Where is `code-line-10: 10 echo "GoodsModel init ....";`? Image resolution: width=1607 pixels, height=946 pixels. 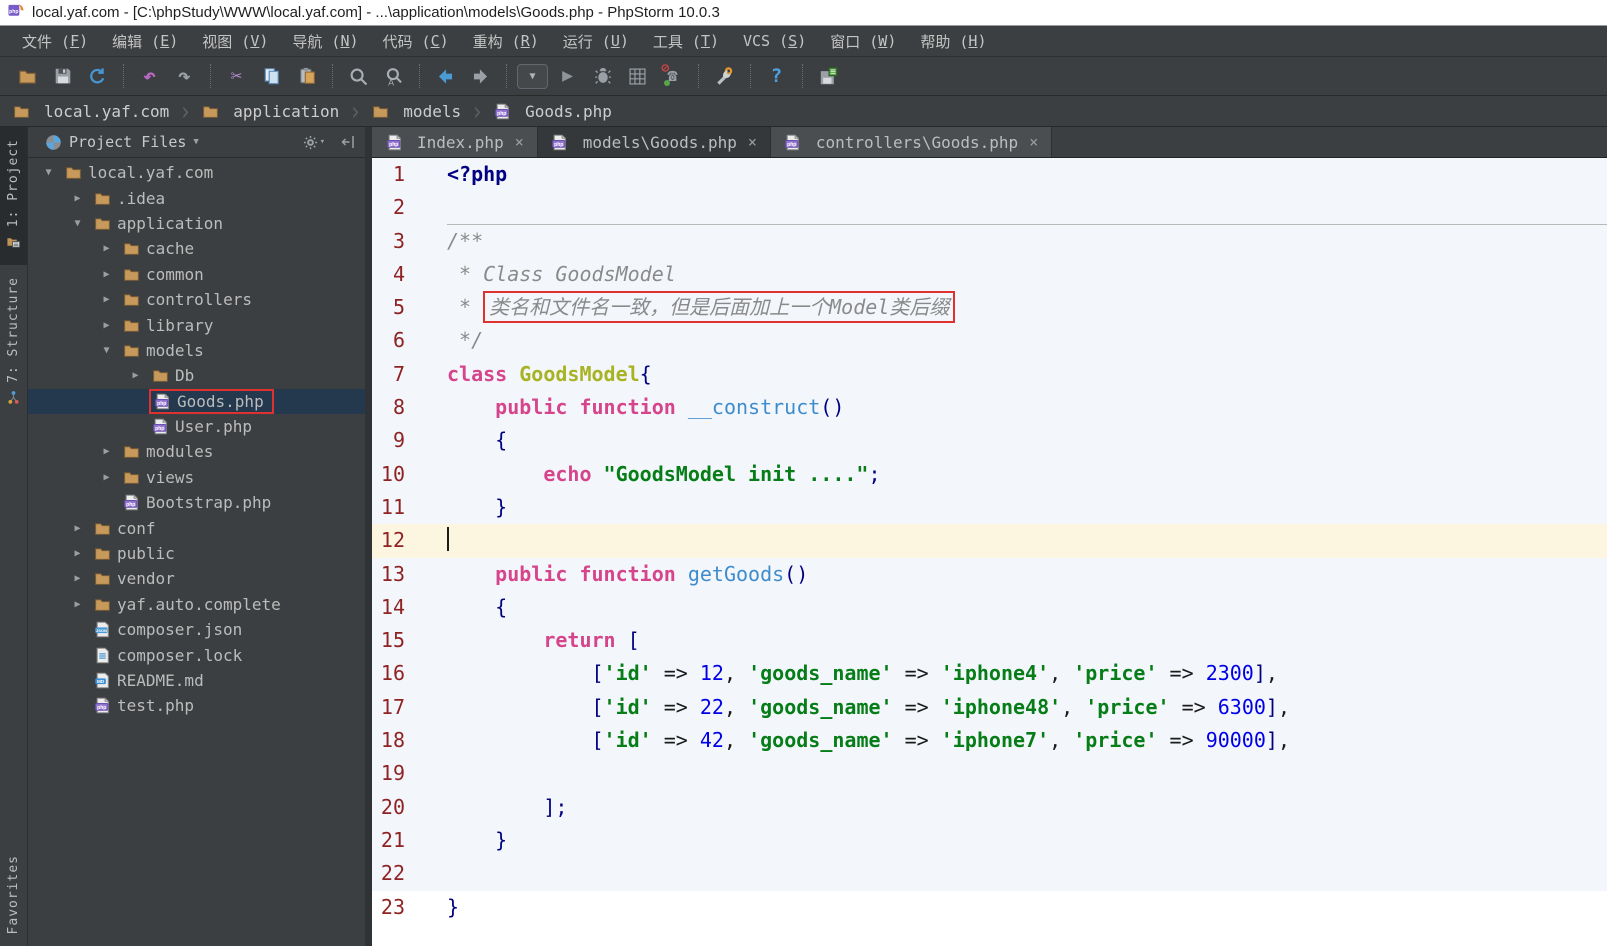
code-line-10: 10 echo "GoodsModel init ...."; is located at coordinates (989, 474).